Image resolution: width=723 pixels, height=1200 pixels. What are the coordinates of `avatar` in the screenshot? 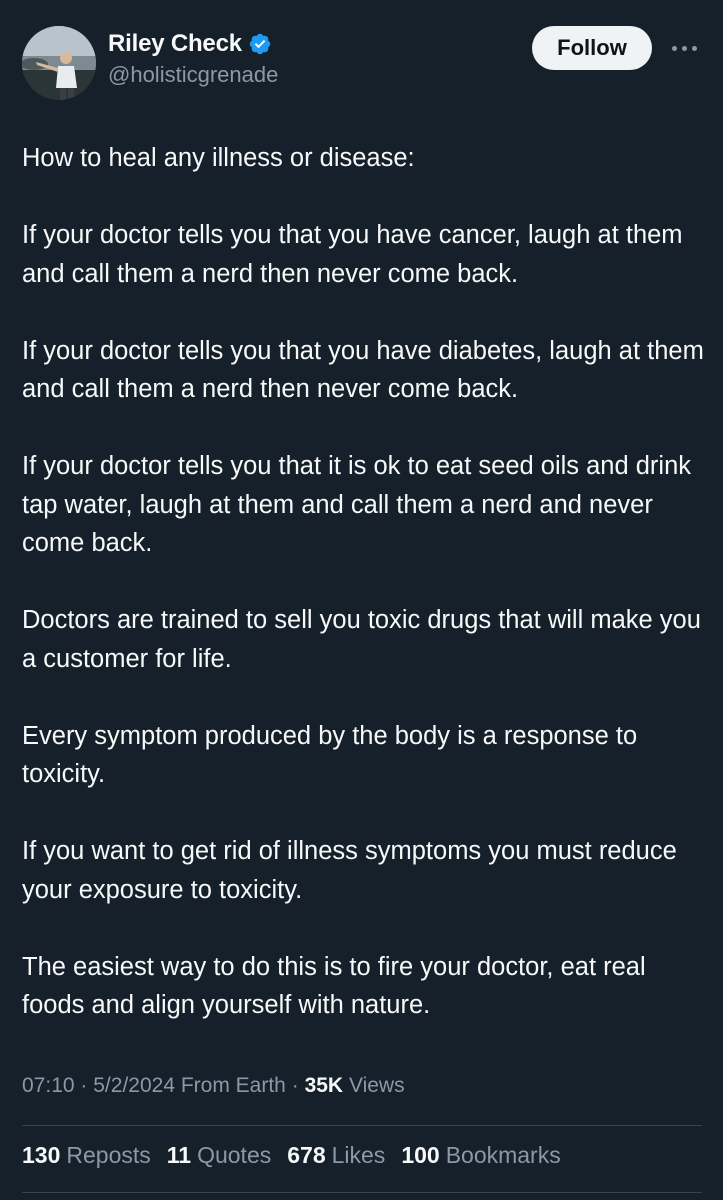 It's located at (59, 63).